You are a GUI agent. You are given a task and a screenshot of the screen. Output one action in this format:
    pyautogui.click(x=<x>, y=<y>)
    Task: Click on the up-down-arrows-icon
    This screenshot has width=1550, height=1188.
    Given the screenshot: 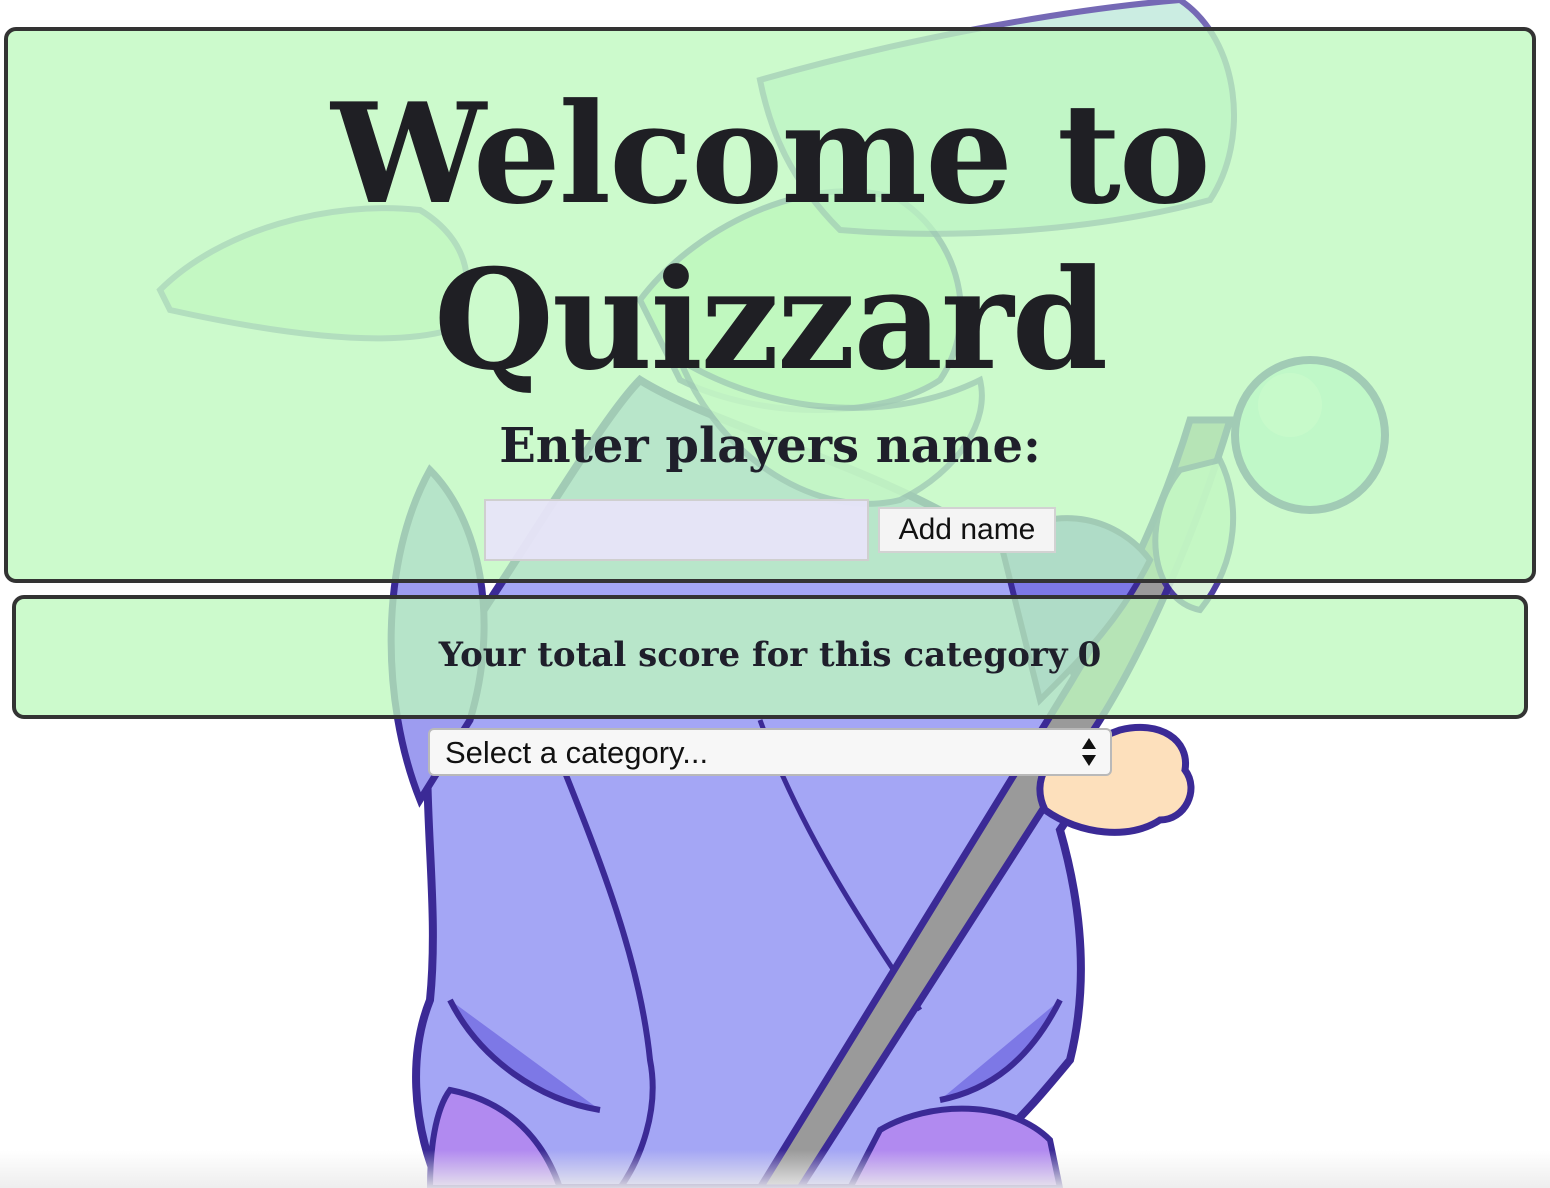 What is the action you would take?
    pyautogui.click(x=1089, y=752)
    